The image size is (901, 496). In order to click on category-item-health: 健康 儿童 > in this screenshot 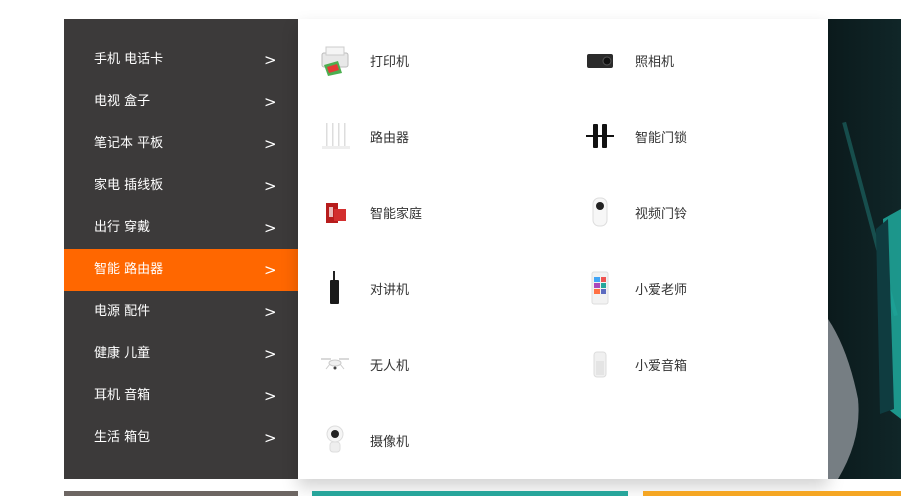, I will do `click(181, 354)`.